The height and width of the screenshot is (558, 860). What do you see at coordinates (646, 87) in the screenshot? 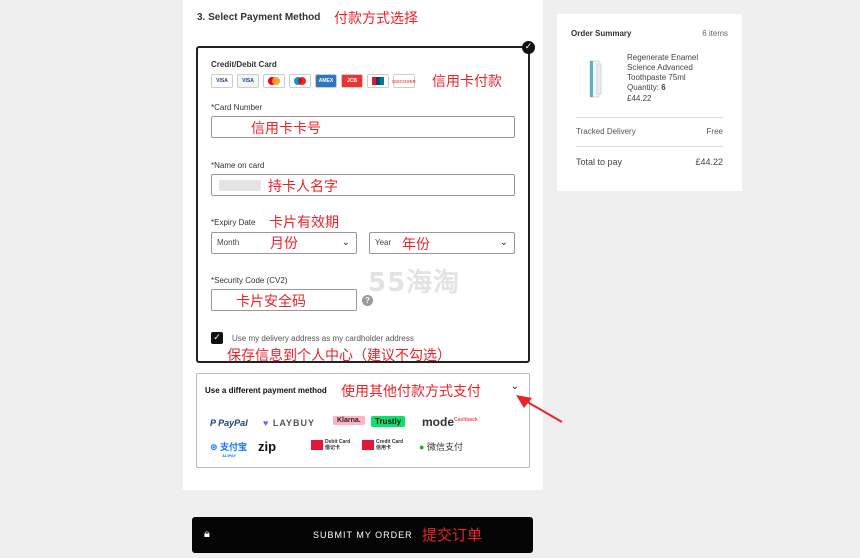
I see `product-quantity: Quantity: 6` at bounding box center [646, 87].